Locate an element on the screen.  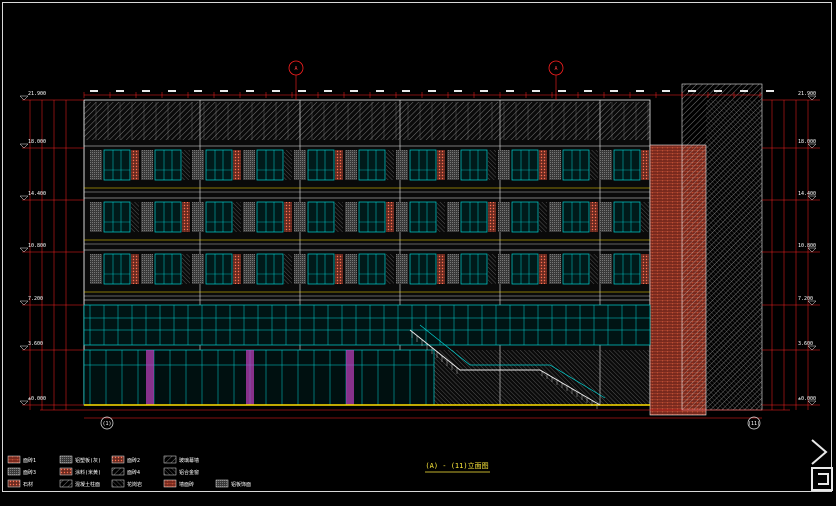
level-label-left: 3.600 is located at coordinates (35, 344).